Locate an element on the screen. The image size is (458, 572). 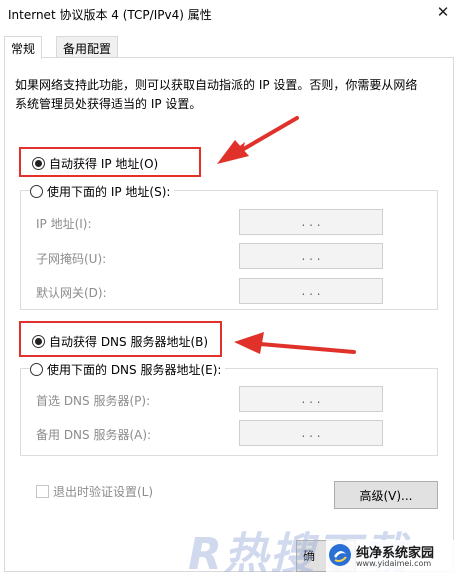
tab-alternate-configuration: 备用配置 is located at coordinates (87, 47).